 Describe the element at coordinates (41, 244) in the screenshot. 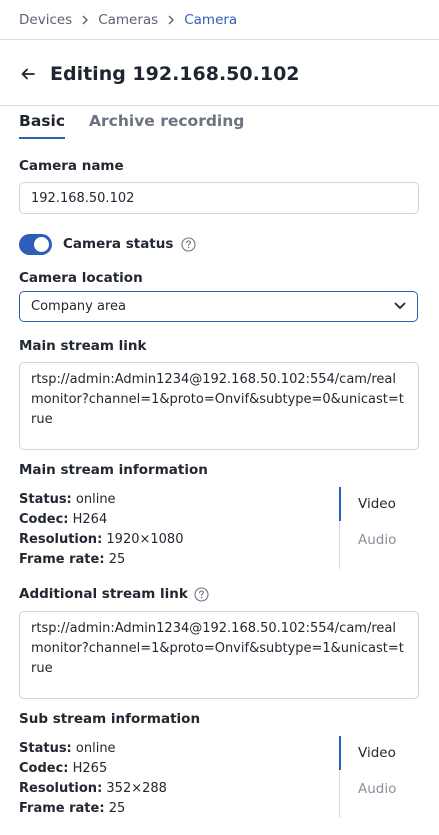

I see `toggle-knob` at that location.